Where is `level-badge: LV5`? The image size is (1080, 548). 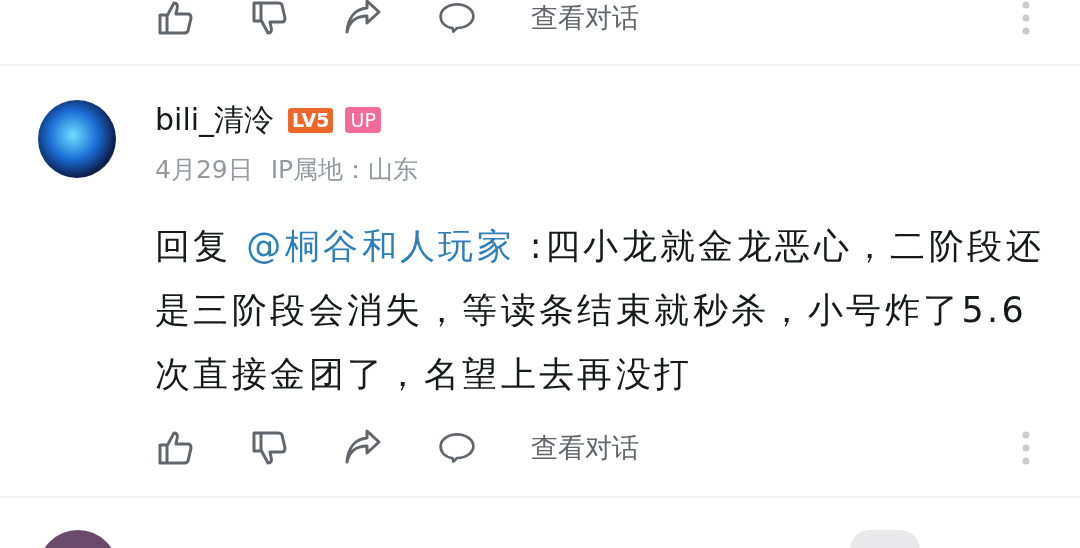
level-badge: LV5 is located at coordinates (311, 120).